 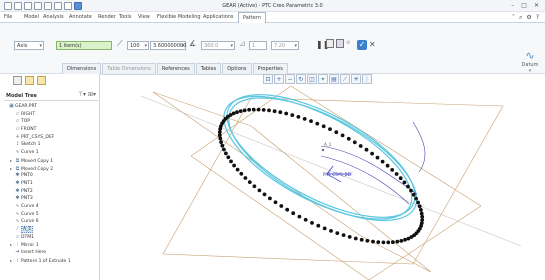 What do you see at coordinates (51, 130) in the screenshot?
I see `tree-item: ▱ FRONT` at bounding box center [51, 130].